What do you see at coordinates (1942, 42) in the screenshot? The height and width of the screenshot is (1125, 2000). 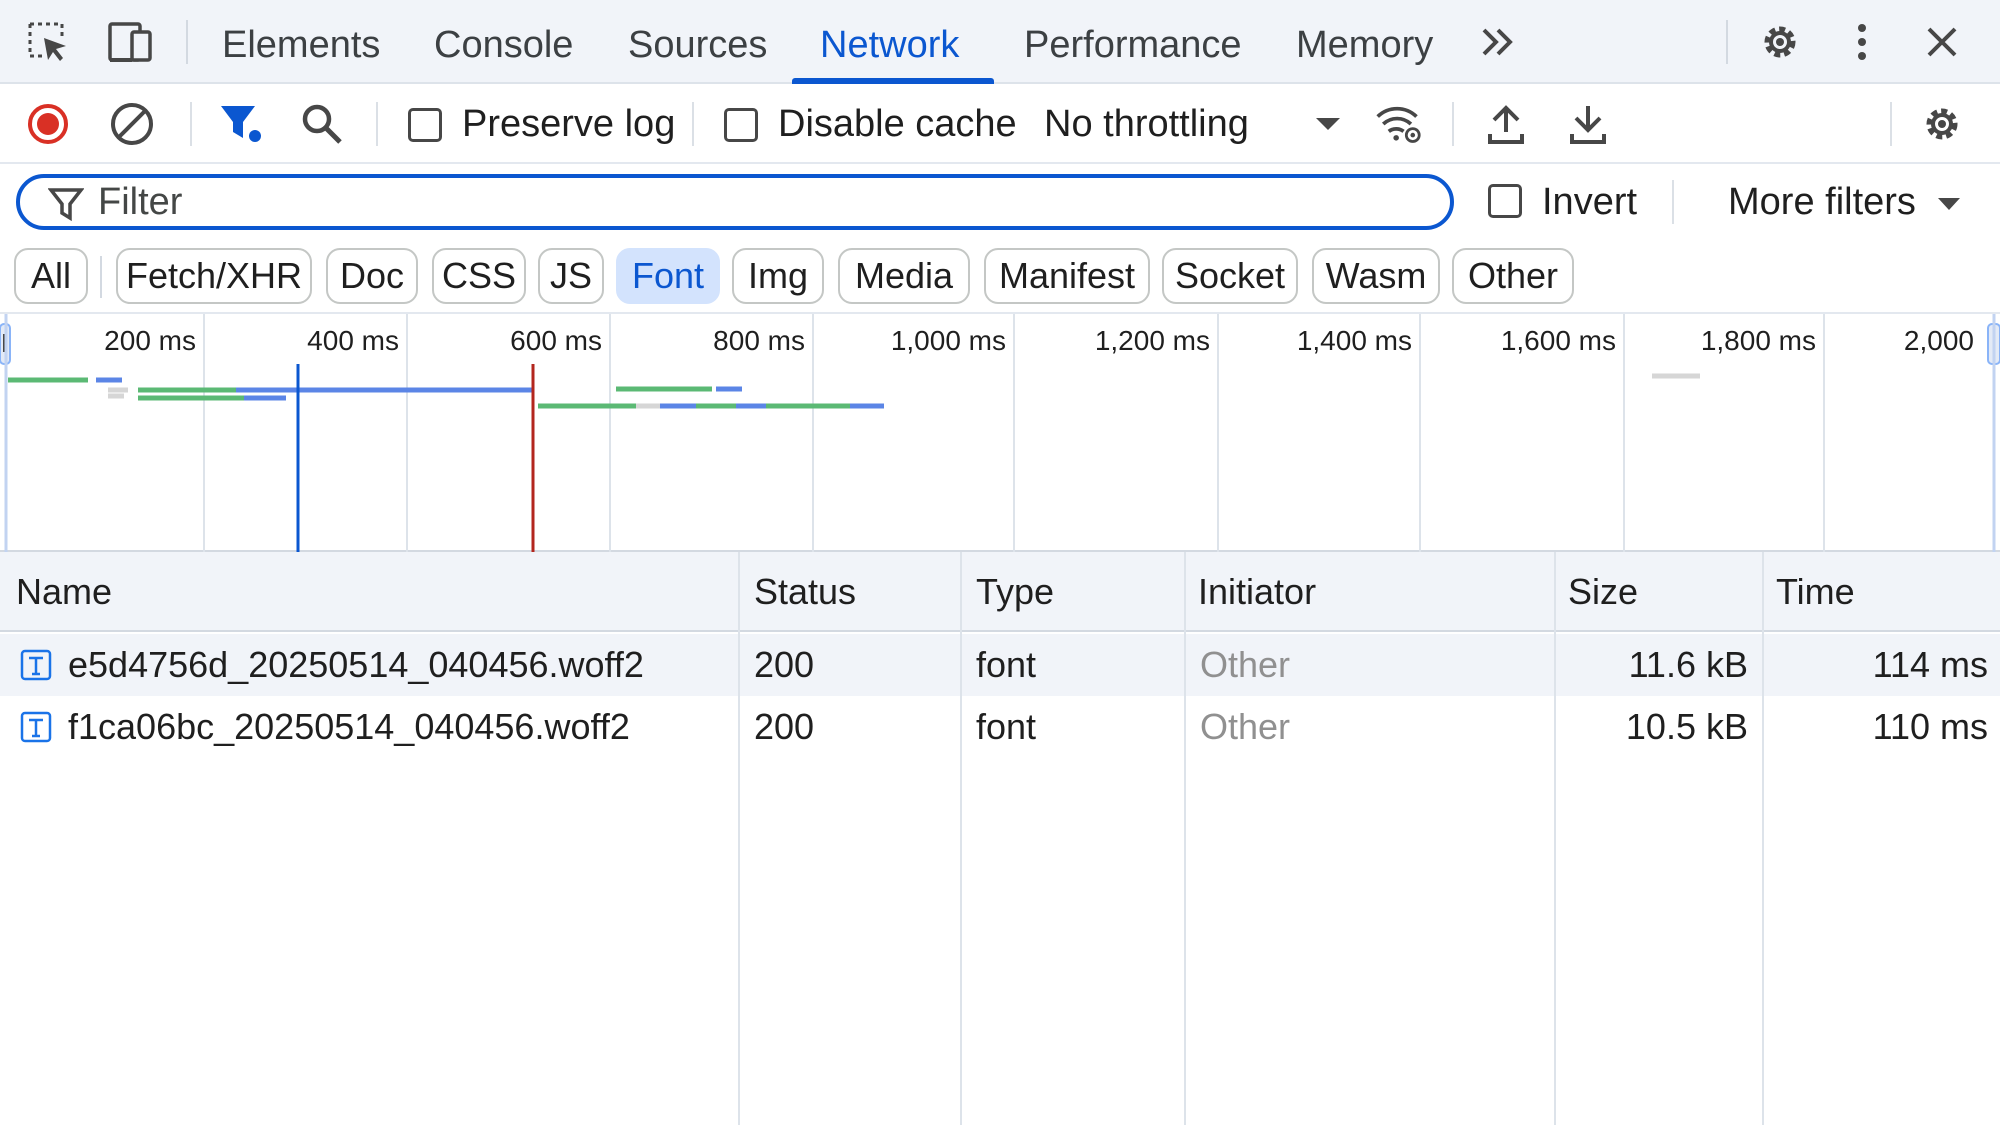 I see `close-devtools-icon` at bounding box center [1942, 42].